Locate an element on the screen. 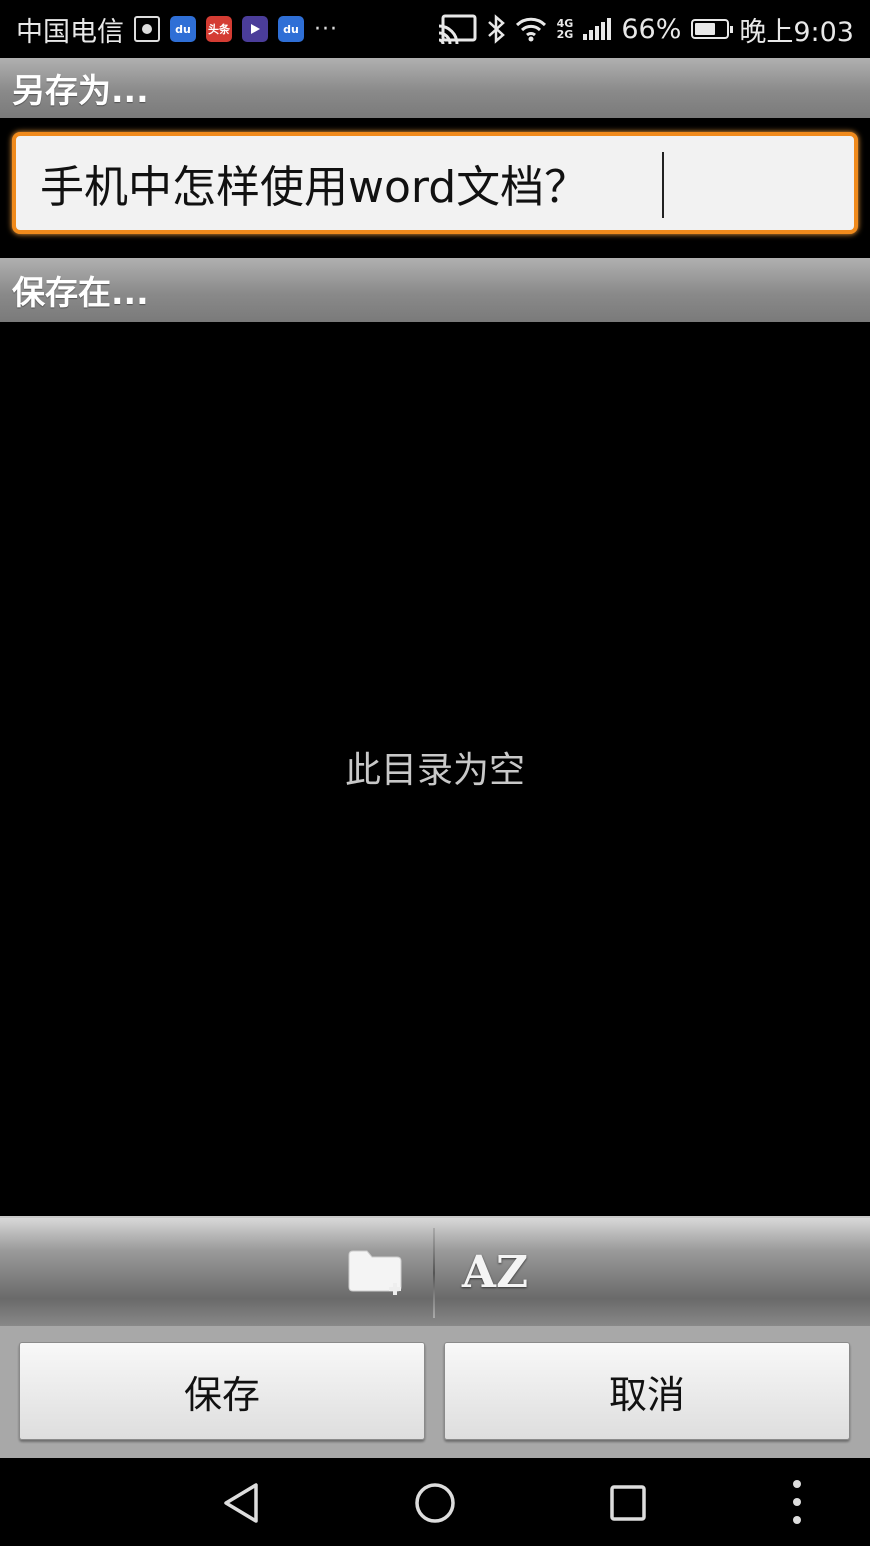 This screenshot has width=870, height=1546. new-folder-button is located at coordinates (377, 1272).